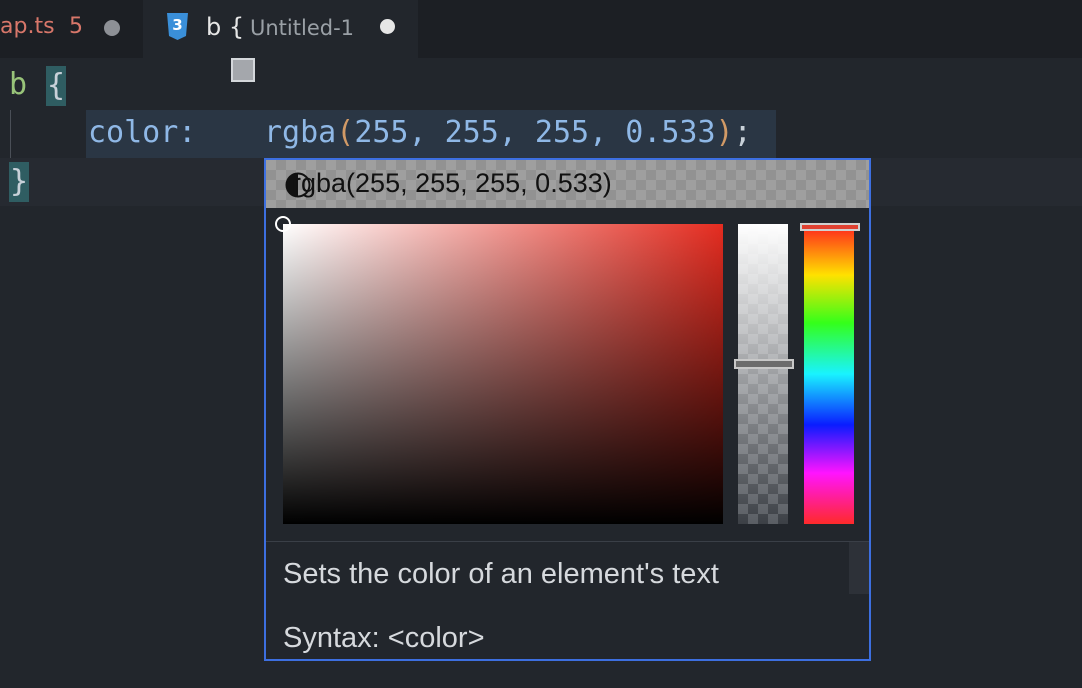 The image size is (1082, 688). Describe the element at coordinates (283, 224) in the screenshot. I see `saturation-handle` at that location.